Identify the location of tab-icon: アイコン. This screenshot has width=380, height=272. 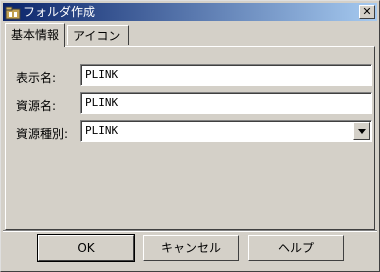
(98, 35).